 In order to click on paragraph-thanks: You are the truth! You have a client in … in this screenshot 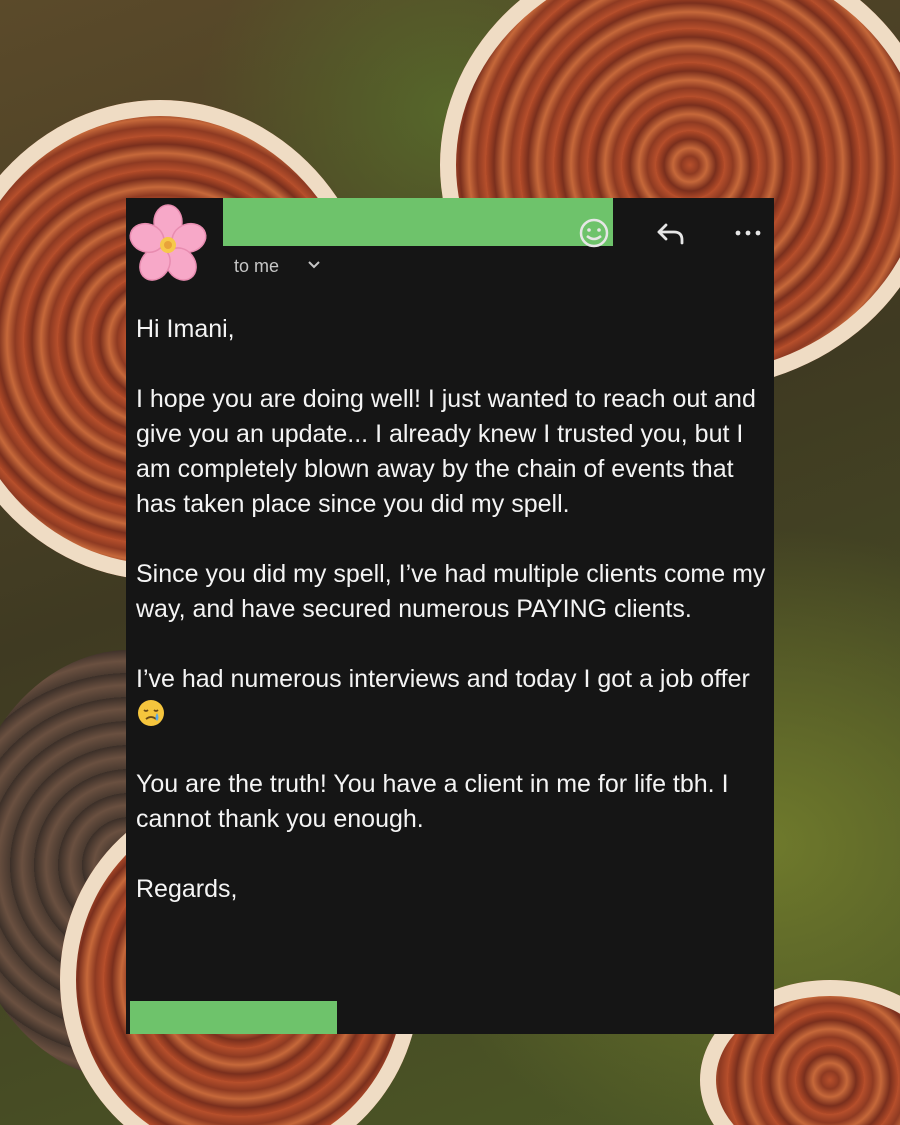, I will do `click(432, 801)`.